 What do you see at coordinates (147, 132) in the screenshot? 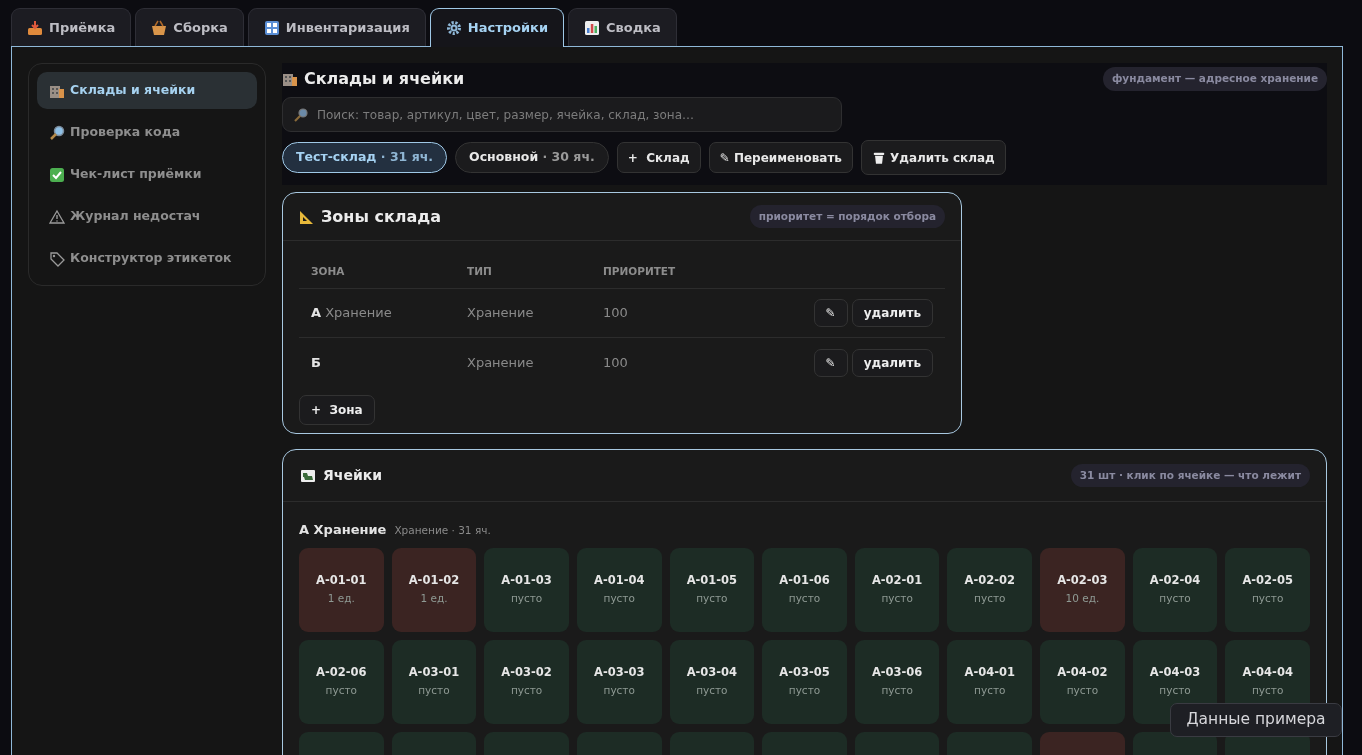
I see `sidebar-item: Проверка кода` at bounding box center [147, 132].